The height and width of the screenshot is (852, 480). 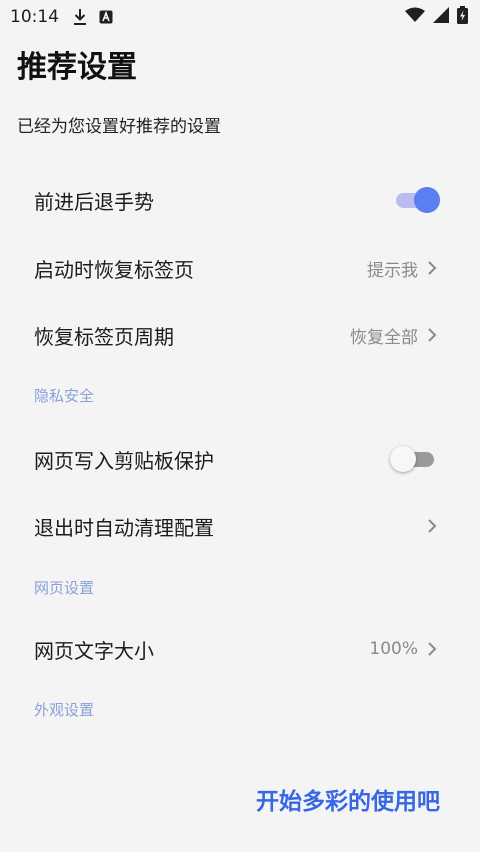 I want to click on setting-row-partial, so click(x=240, y=755).